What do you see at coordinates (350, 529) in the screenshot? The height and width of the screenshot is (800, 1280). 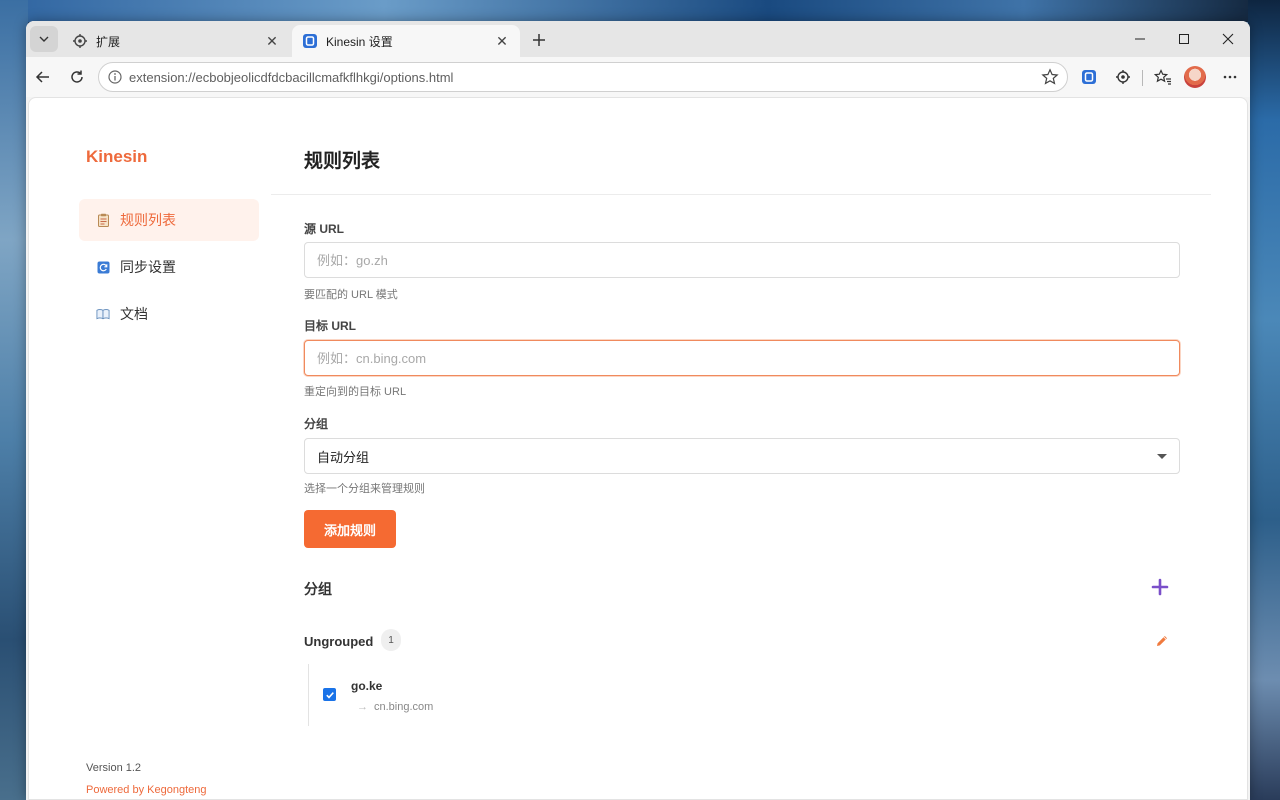 I see `add-rule-button: 添加规则` at bounding box center [350, 529].